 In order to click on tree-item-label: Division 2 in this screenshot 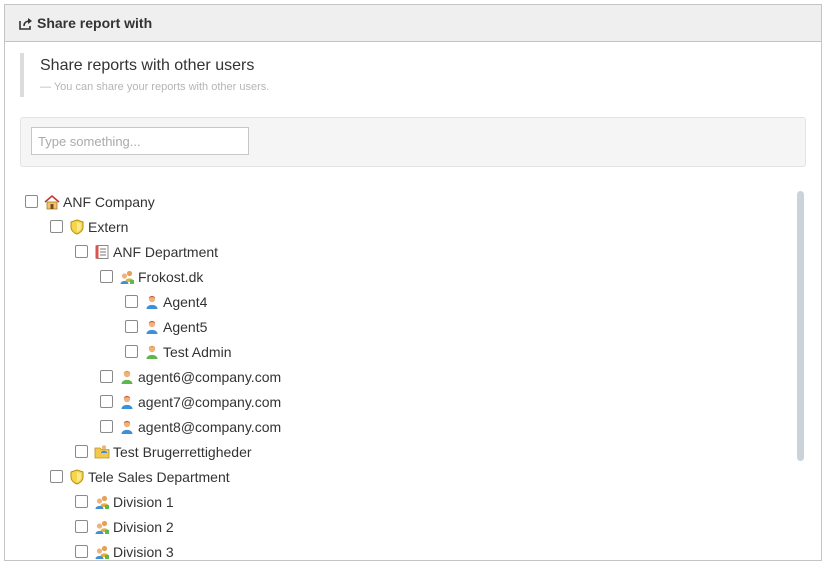, I will do `click(143, 526)`.